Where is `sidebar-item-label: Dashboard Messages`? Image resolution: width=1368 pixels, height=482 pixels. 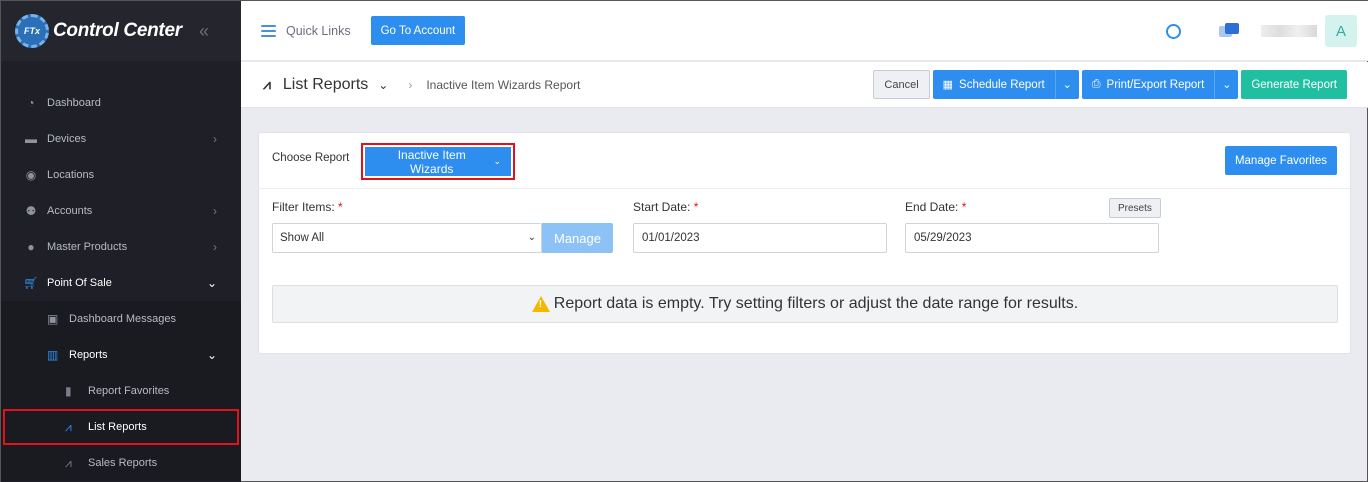
sidebar-item-label: Dashboard Messages is located at coordinates (123, 319).